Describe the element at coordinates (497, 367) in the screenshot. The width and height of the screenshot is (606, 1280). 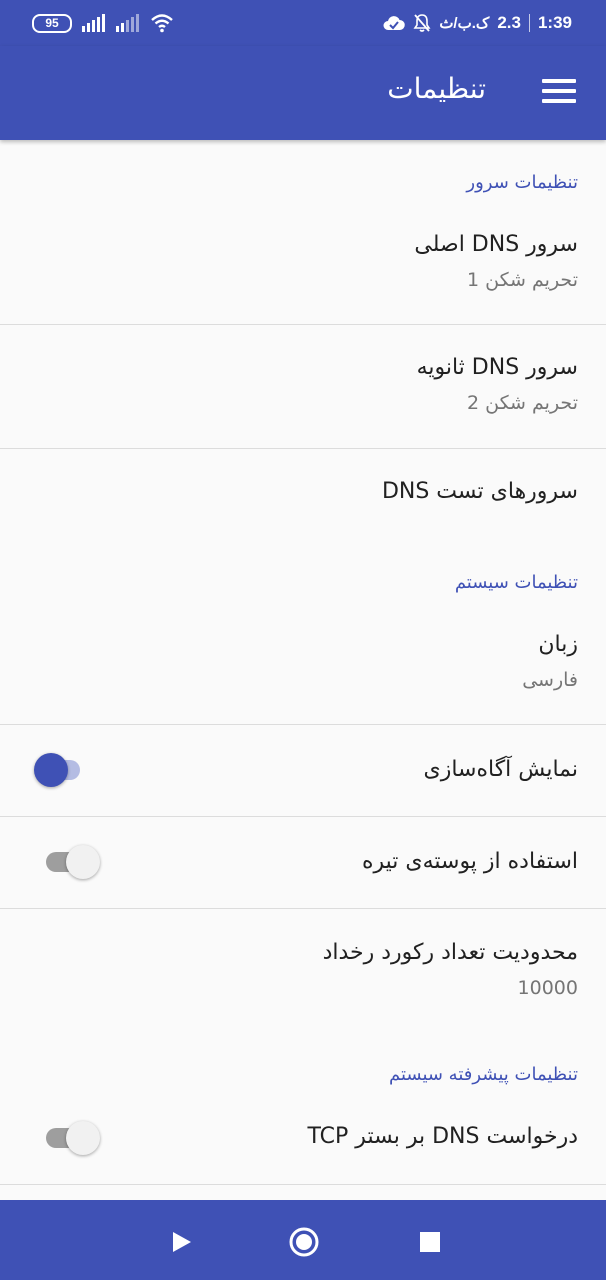
I see `pref-secondary-dns-title: سرور DNS ثانویه` at that location.